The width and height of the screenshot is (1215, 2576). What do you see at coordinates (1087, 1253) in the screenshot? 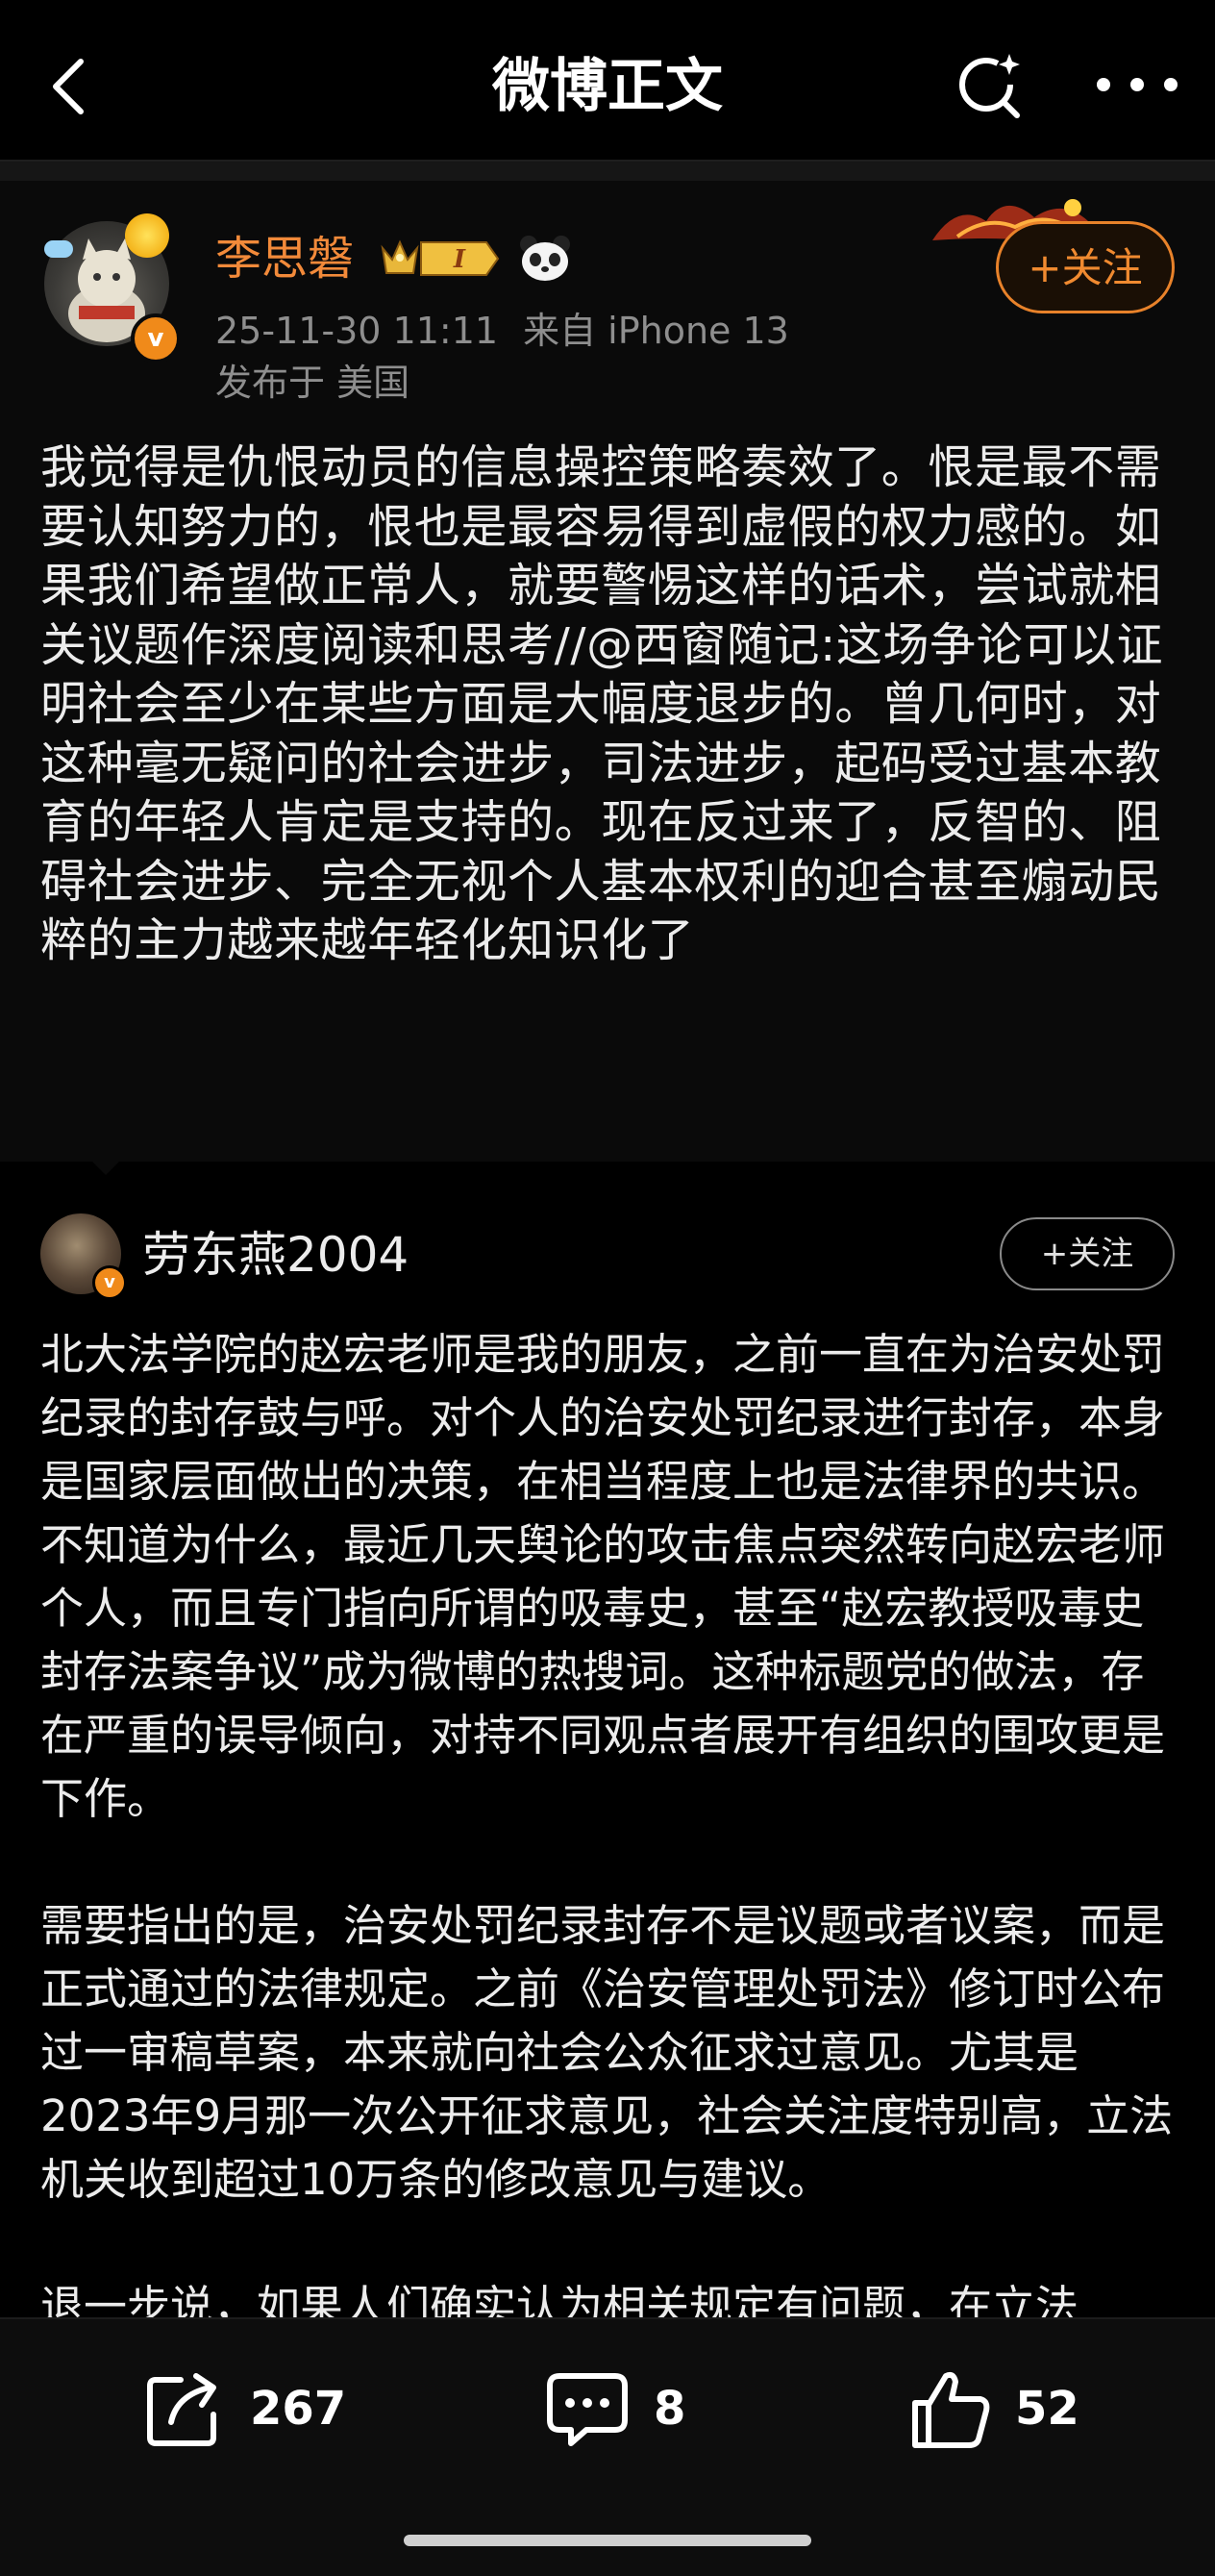
I see `follow-button-secondary: +关注` at bounding box center [1087, 1253].